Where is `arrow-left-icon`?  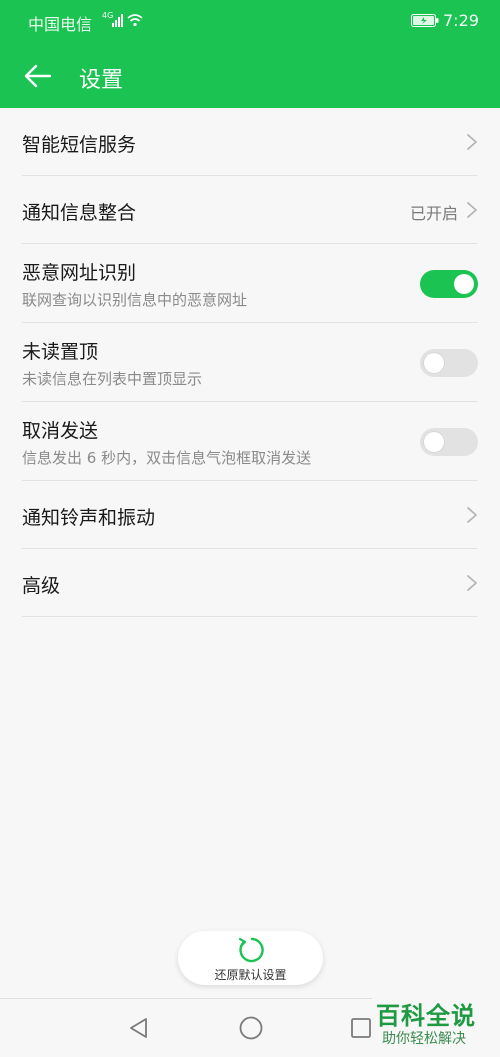
arrow-left-icon is located at coordinates (38, 76).